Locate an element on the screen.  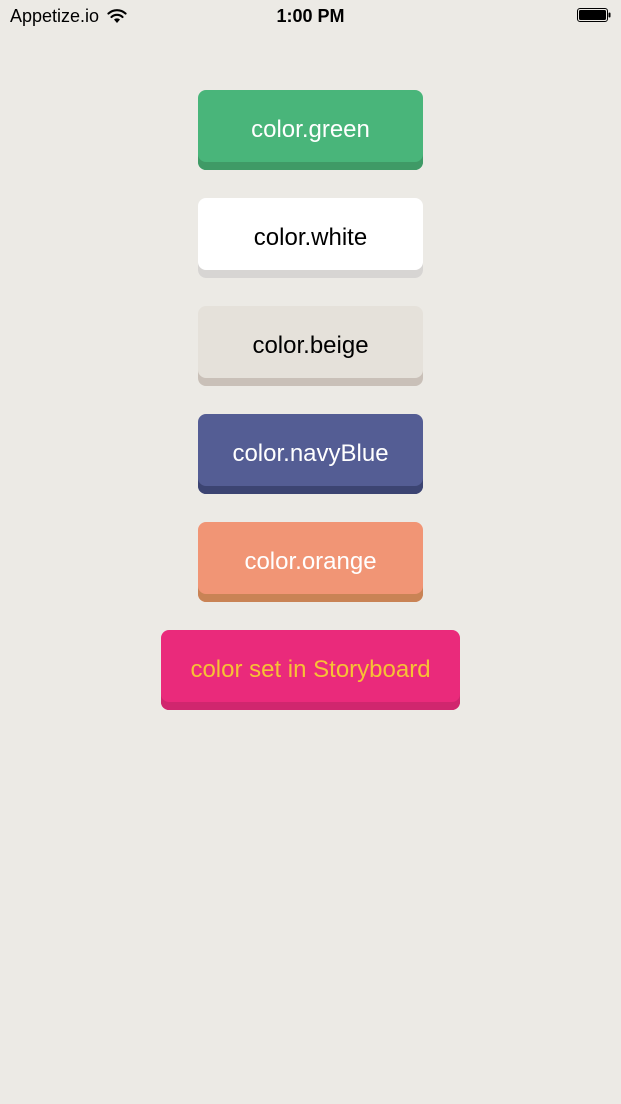
color-navy-blue-button: color.navyBlue is located at coordinates (310, 454).